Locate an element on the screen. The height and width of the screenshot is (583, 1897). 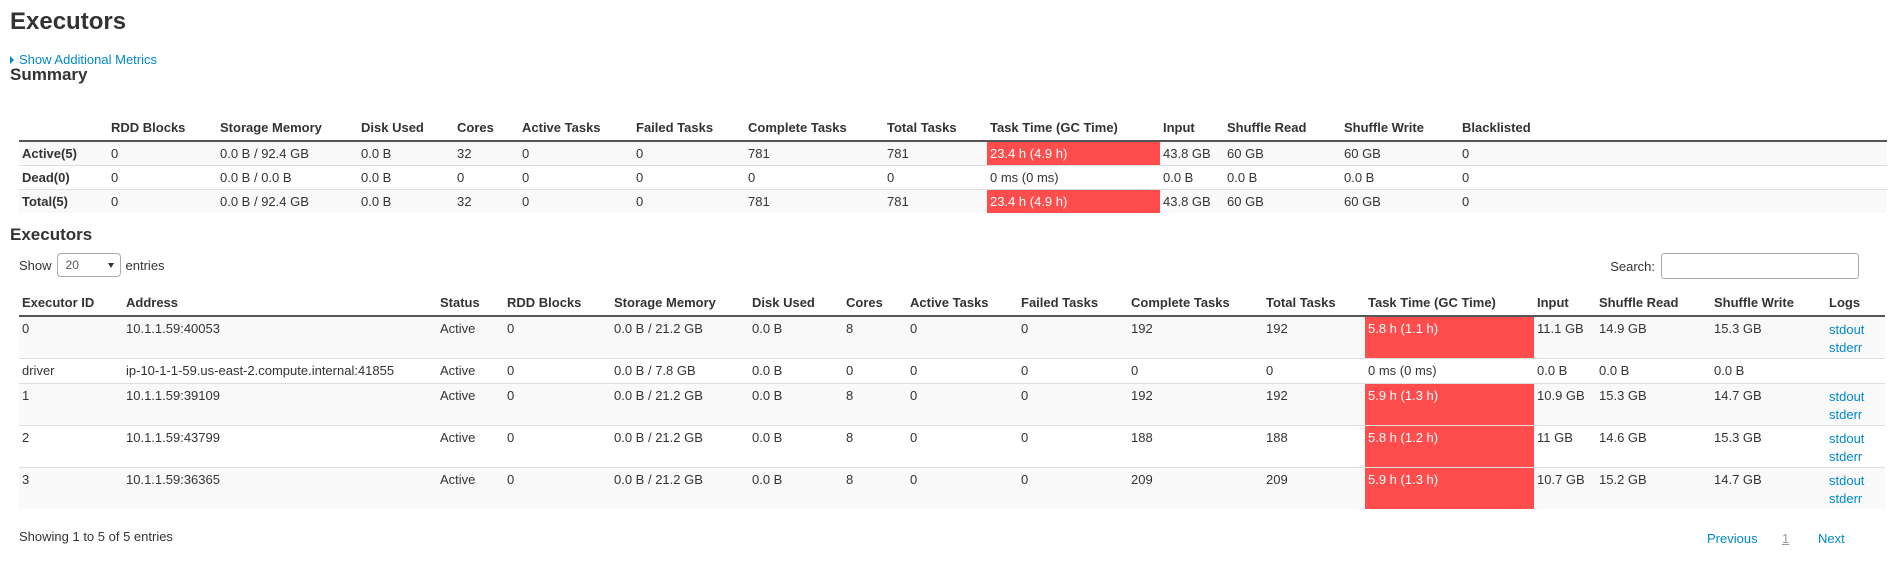
exec-cell: Active is located at coordinates (470, 487).